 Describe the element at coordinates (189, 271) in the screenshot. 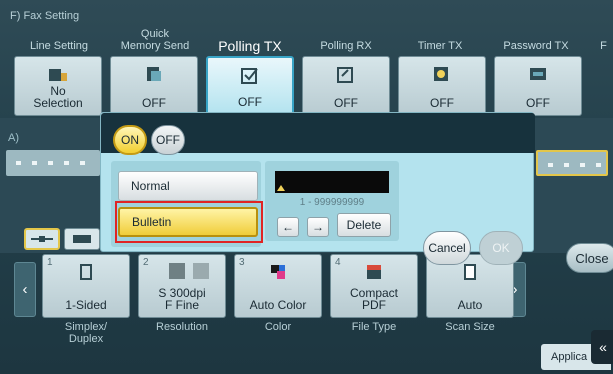

I see `resolution-icon` at that location.